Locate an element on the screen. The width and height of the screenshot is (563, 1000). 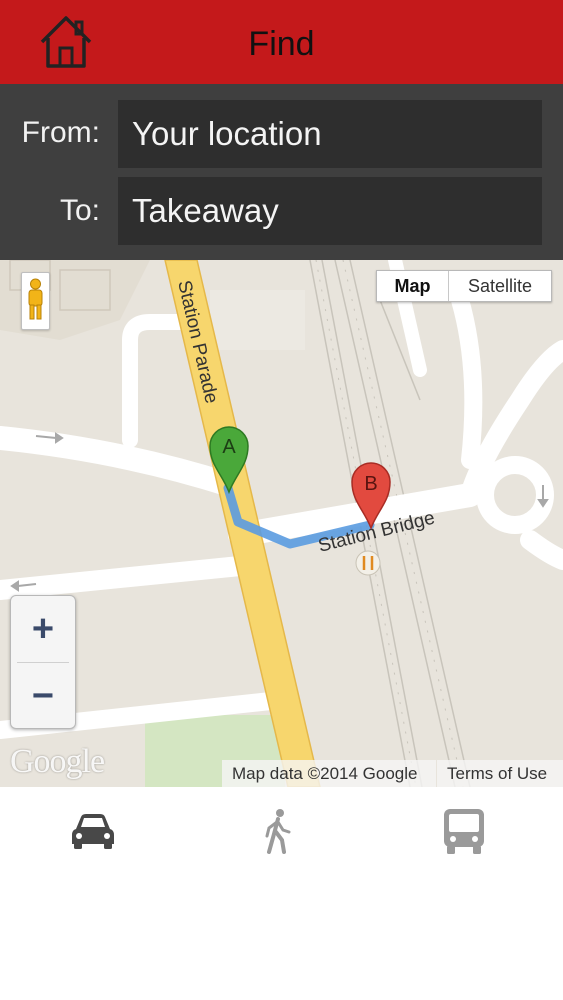
travel-mode-car is located at coordinates (93, 831).